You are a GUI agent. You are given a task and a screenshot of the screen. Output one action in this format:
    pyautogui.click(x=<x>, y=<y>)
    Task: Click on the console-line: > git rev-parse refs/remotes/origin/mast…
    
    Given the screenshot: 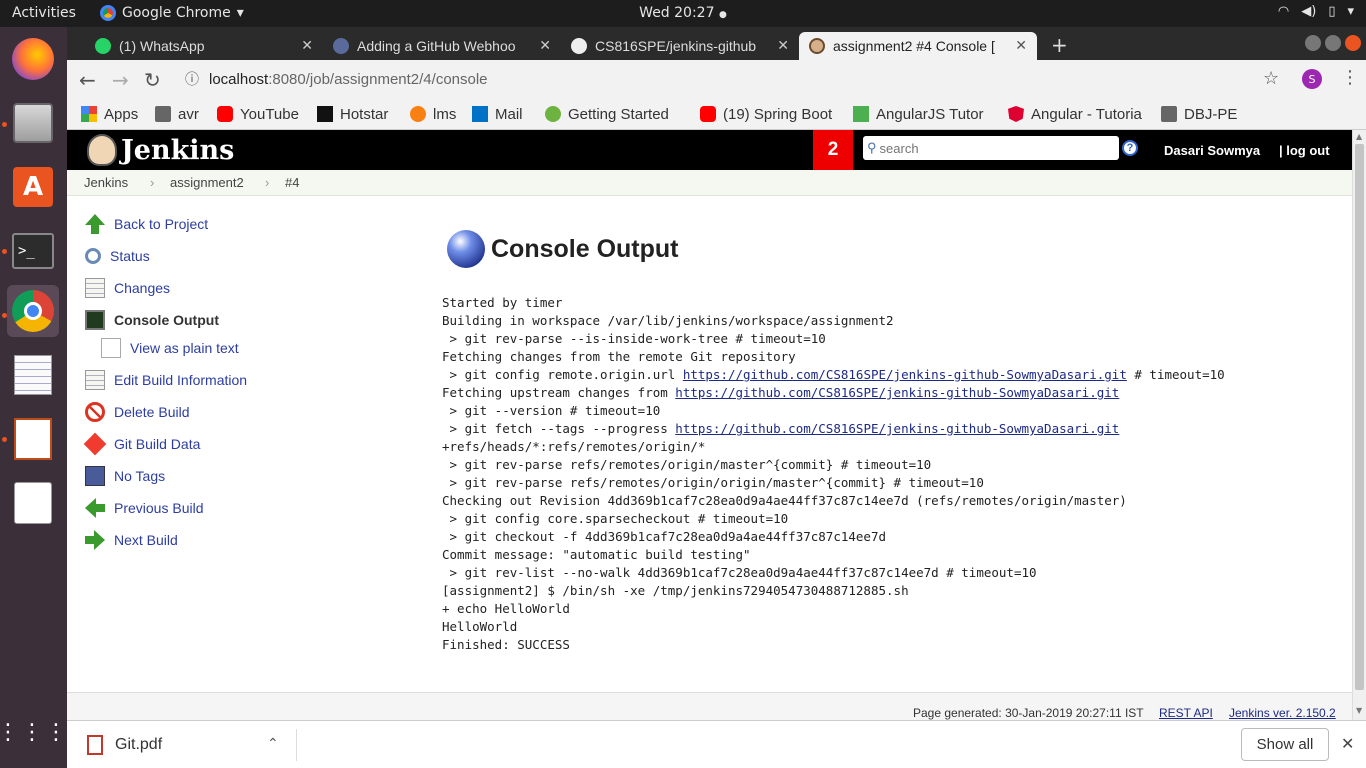 What is the action you would take?
    pyautogui.click(x=687, y=464)
    